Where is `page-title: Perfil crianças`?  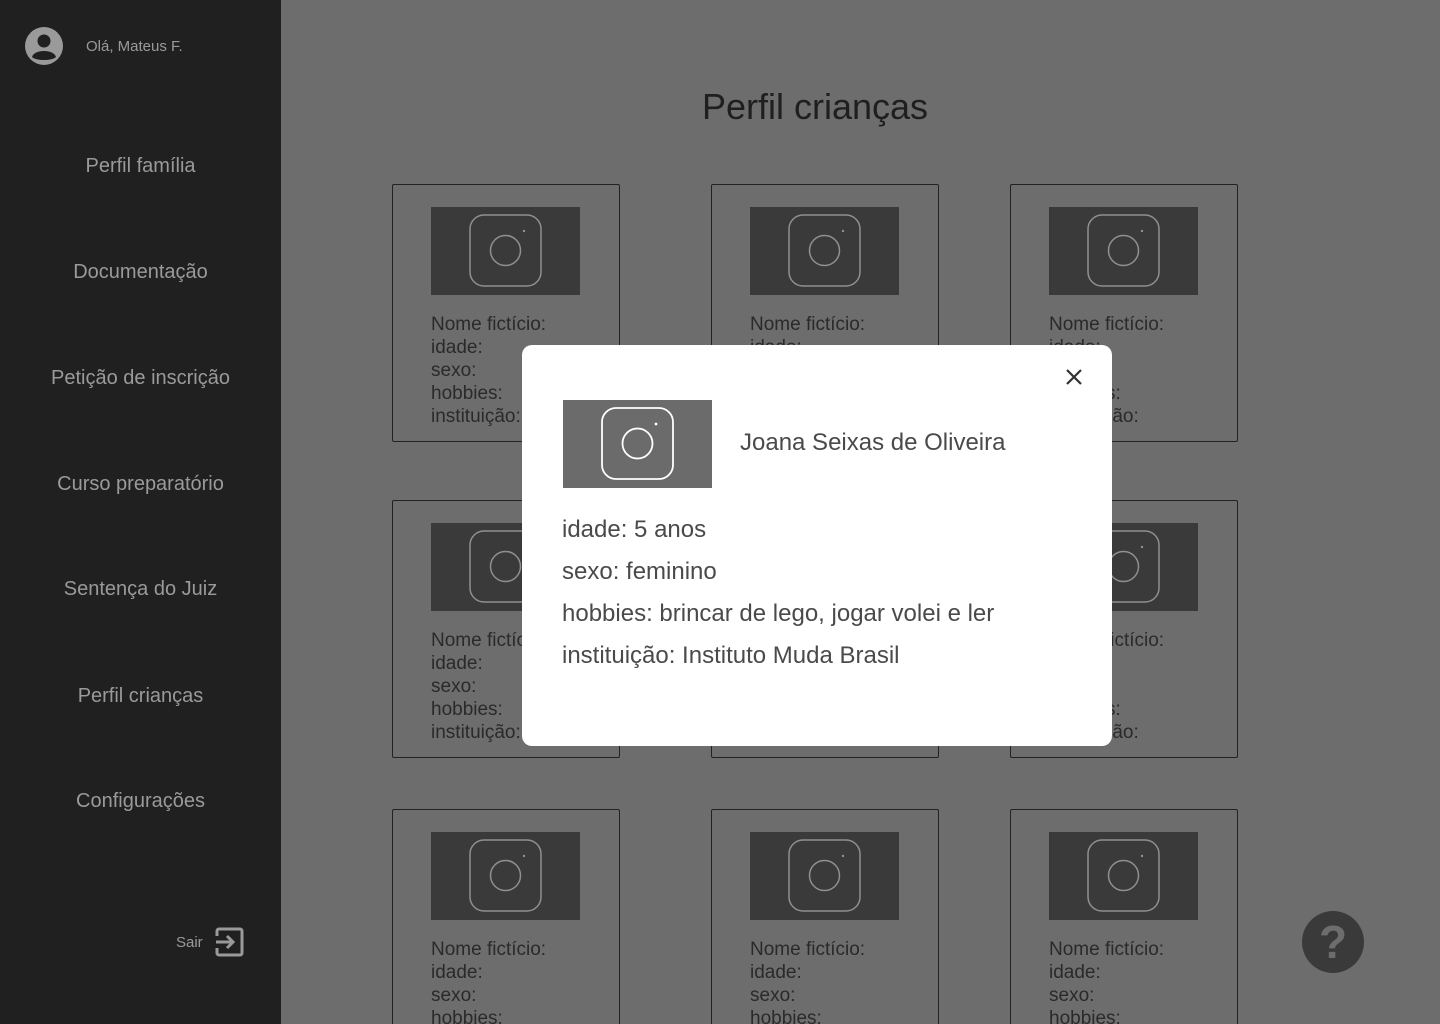 page-title: Perfil crianças is located at coordinates (815, 106).